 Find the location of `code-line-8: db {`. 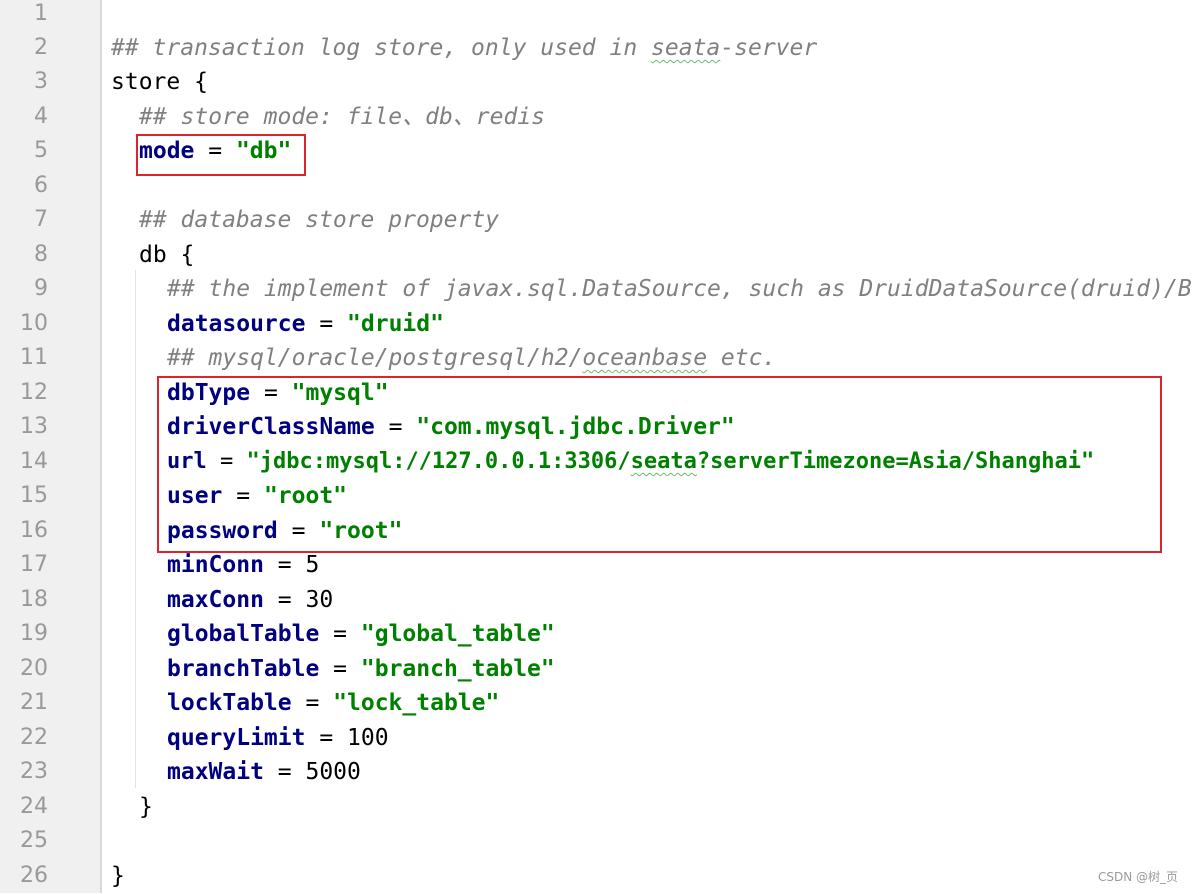

code-line-8: db { is located at coordinates (167, 255).